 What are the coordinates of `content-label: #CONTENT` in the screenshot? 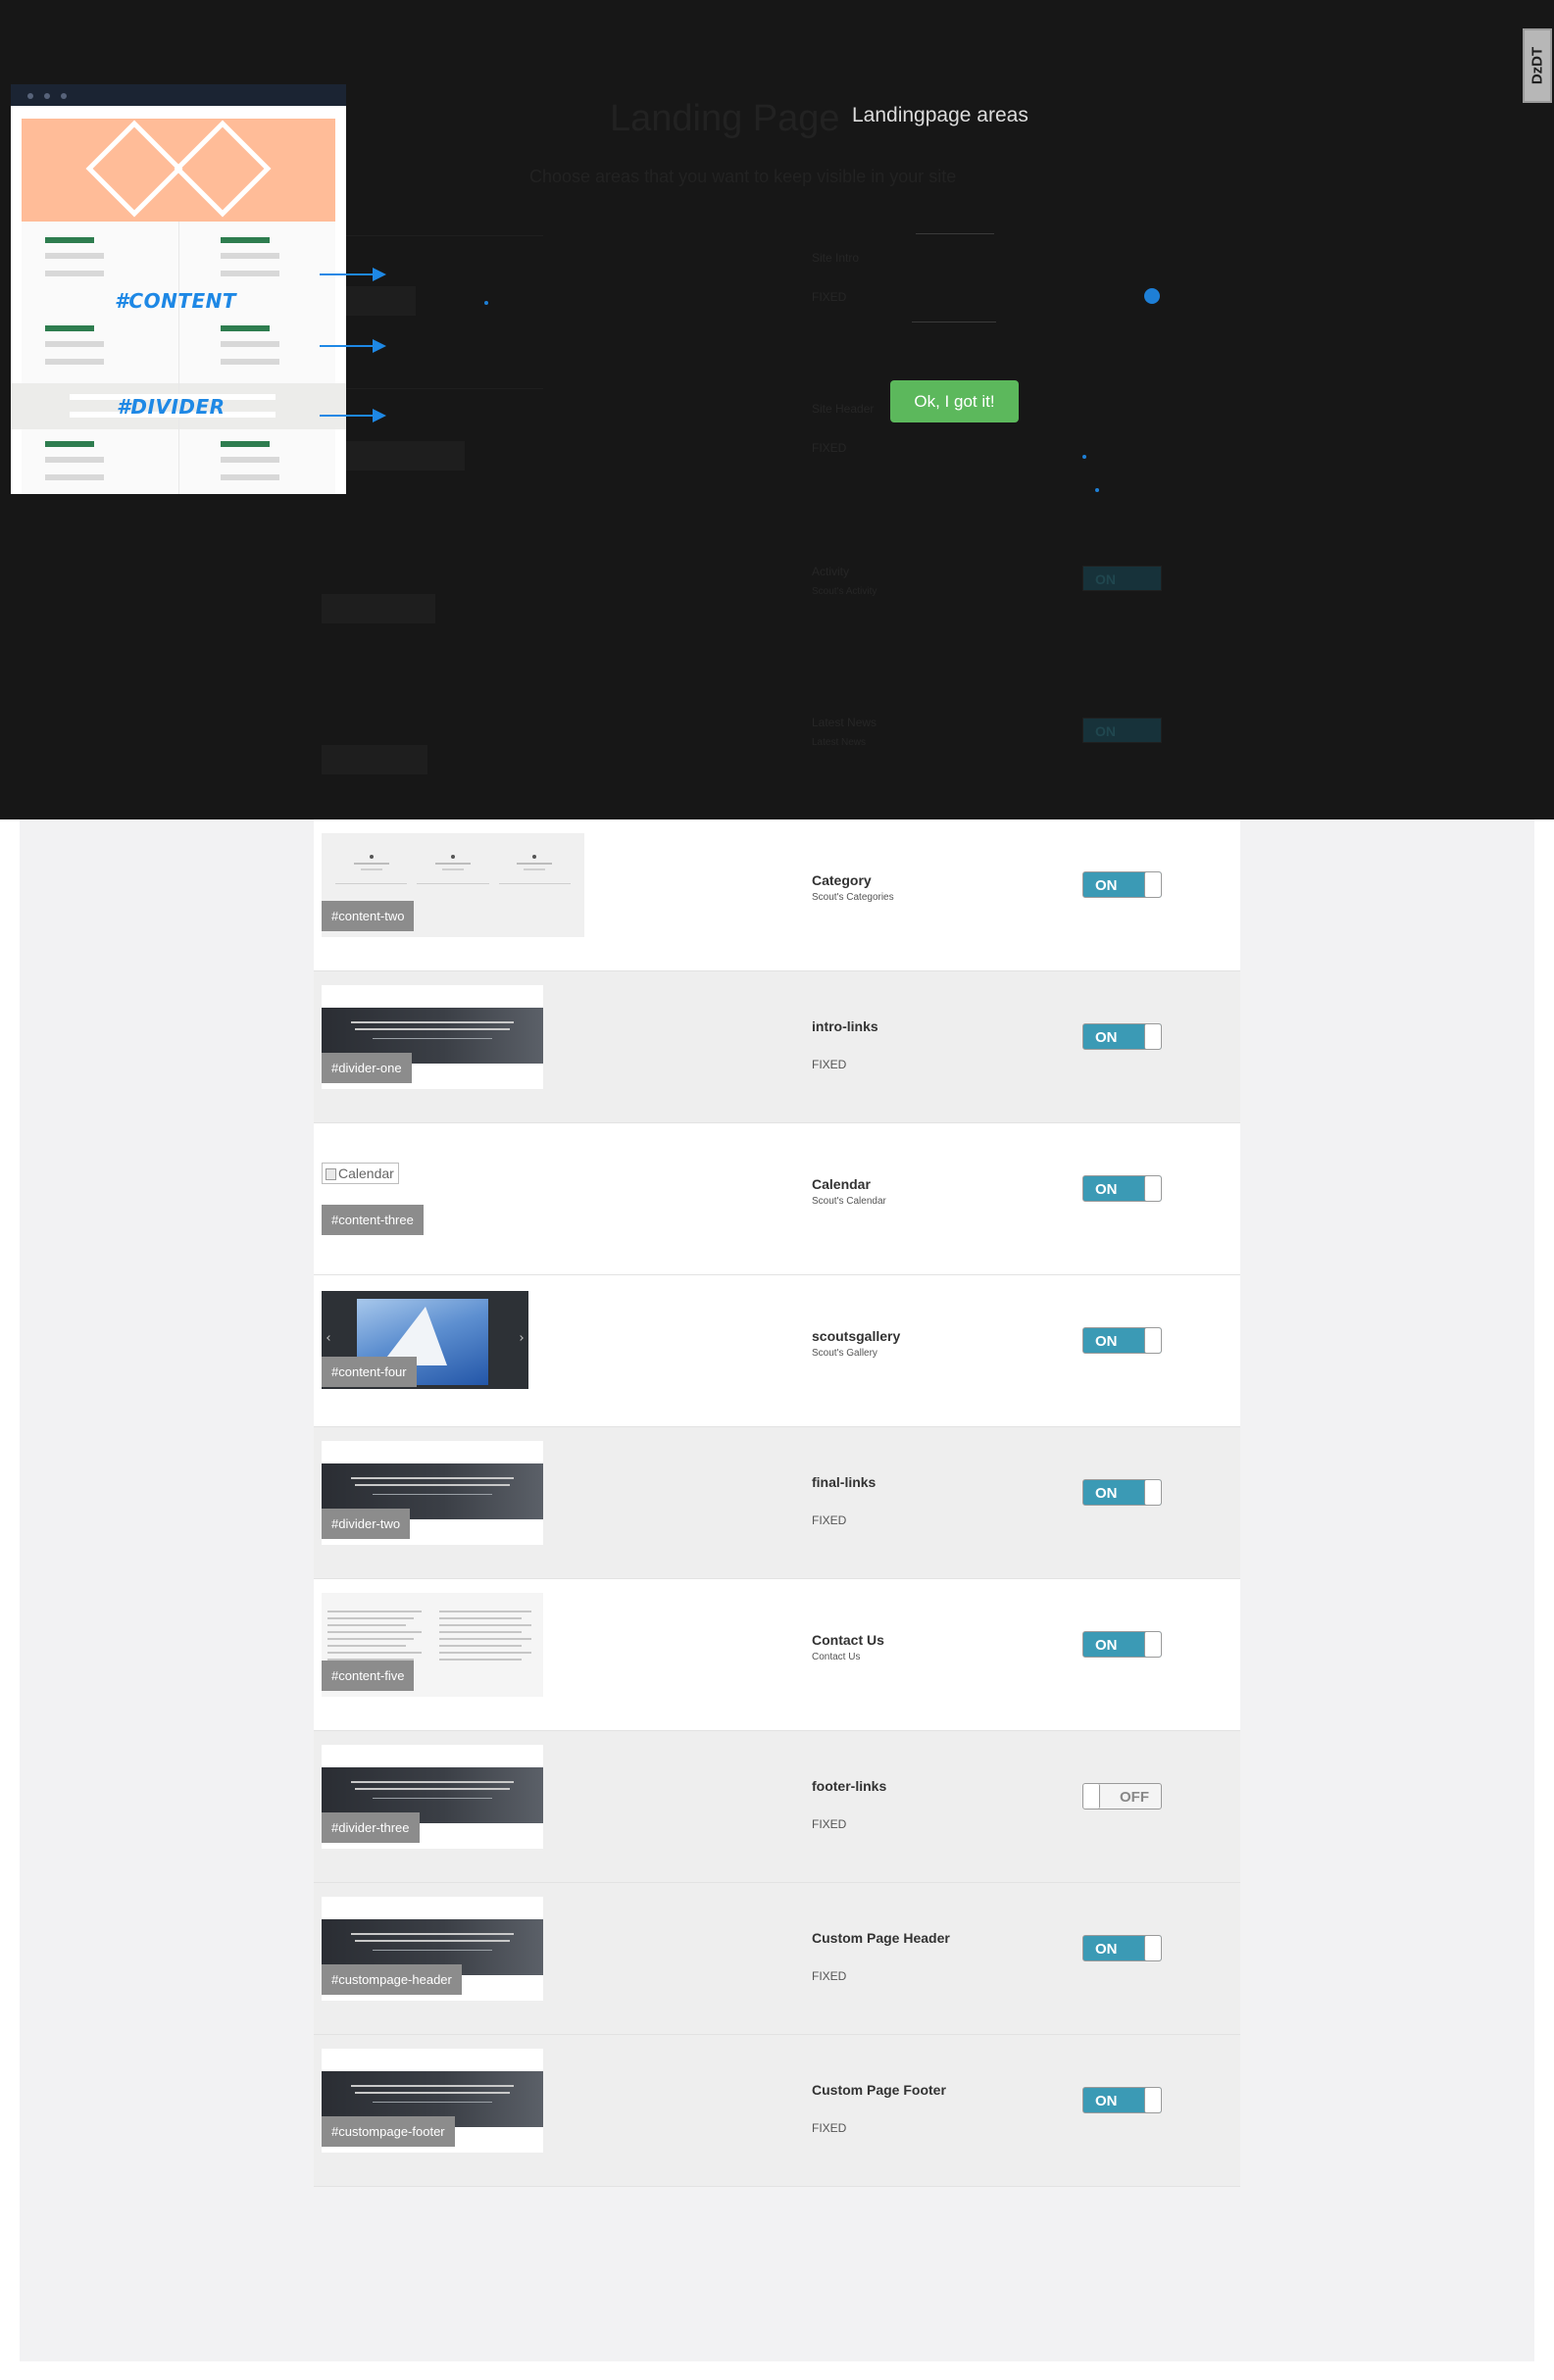 It's located at (176, 301).